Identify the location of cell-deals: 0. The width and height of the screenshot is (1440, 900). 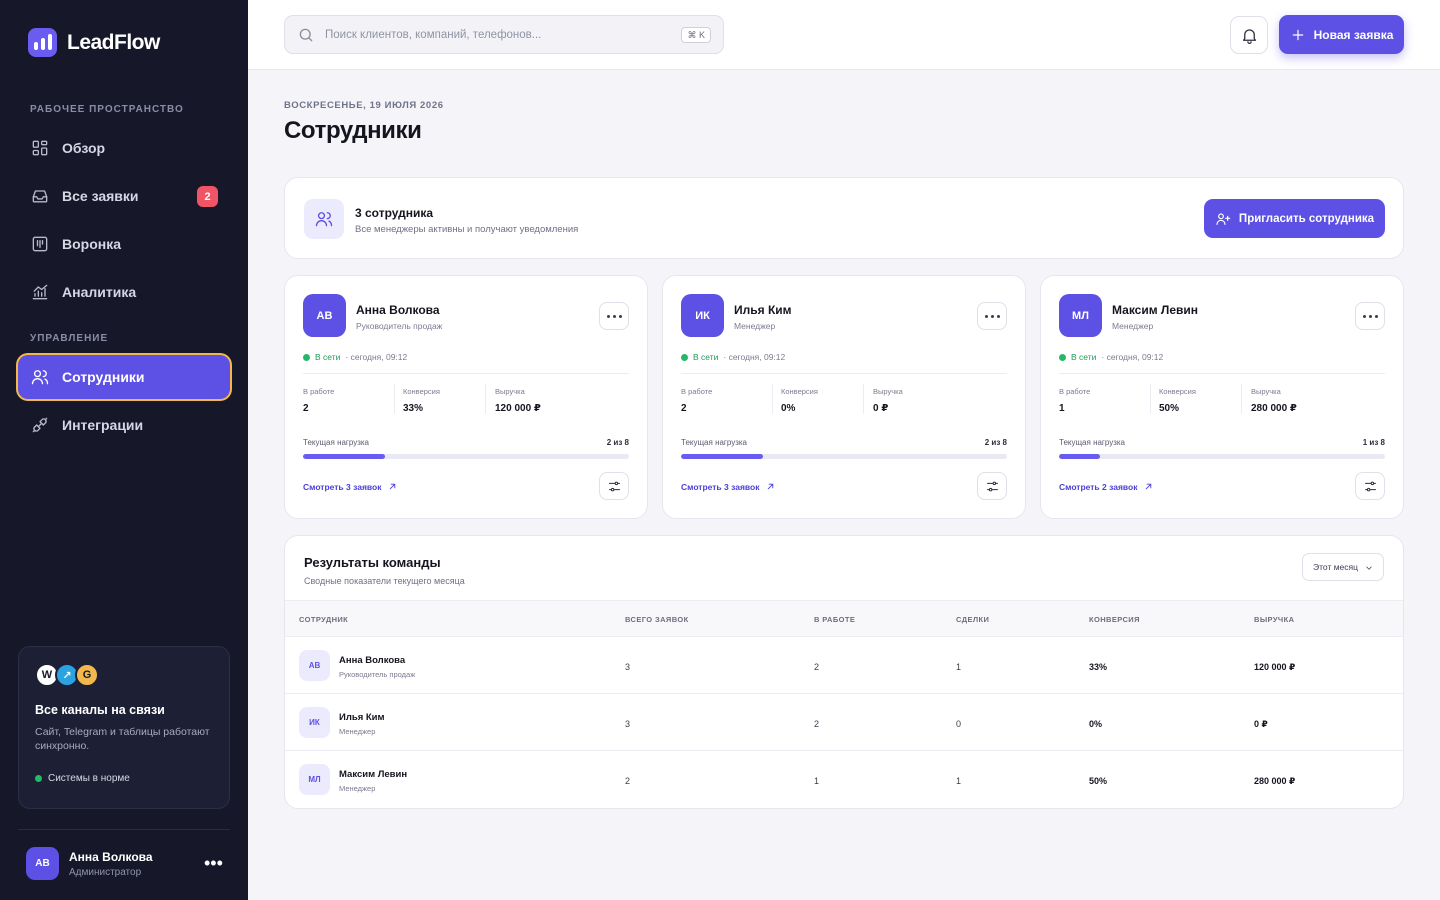
(959, 724).